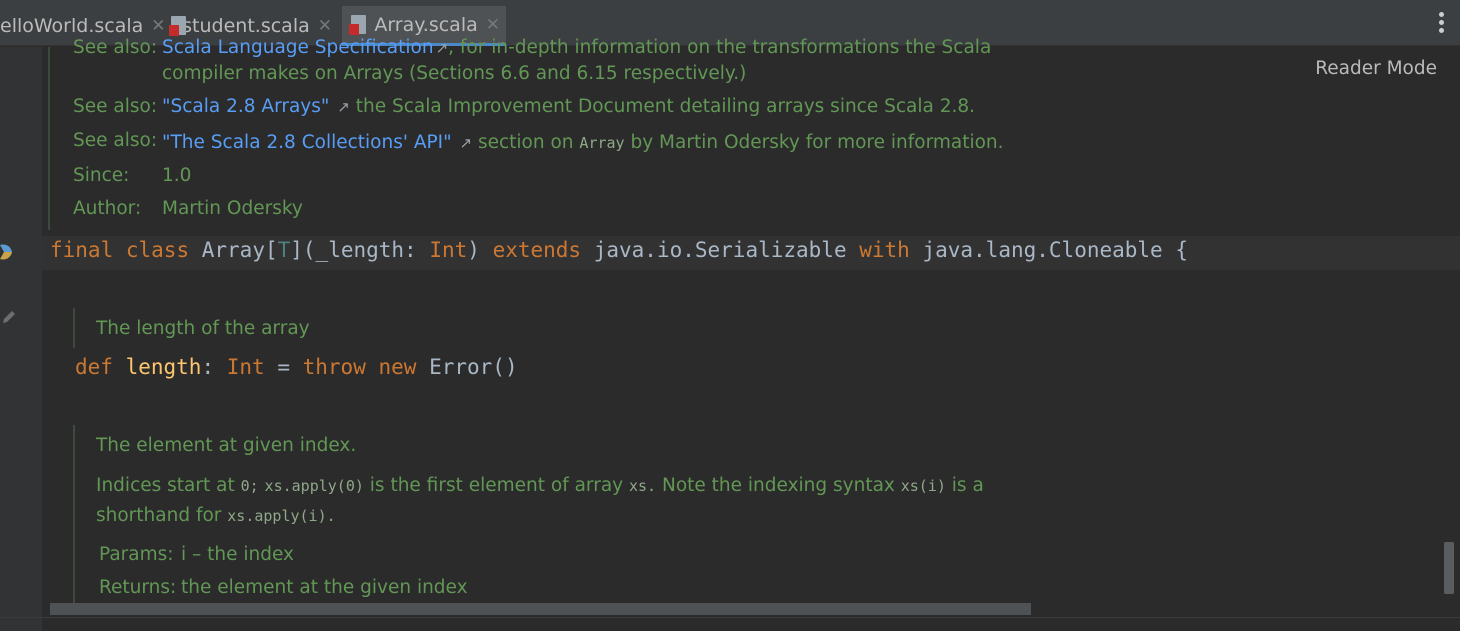 This screenshot has width=1460, height=631. Describe the element at coordinates (138, 587) in the screenshot. I see `returns-label: Returns:` at that location.